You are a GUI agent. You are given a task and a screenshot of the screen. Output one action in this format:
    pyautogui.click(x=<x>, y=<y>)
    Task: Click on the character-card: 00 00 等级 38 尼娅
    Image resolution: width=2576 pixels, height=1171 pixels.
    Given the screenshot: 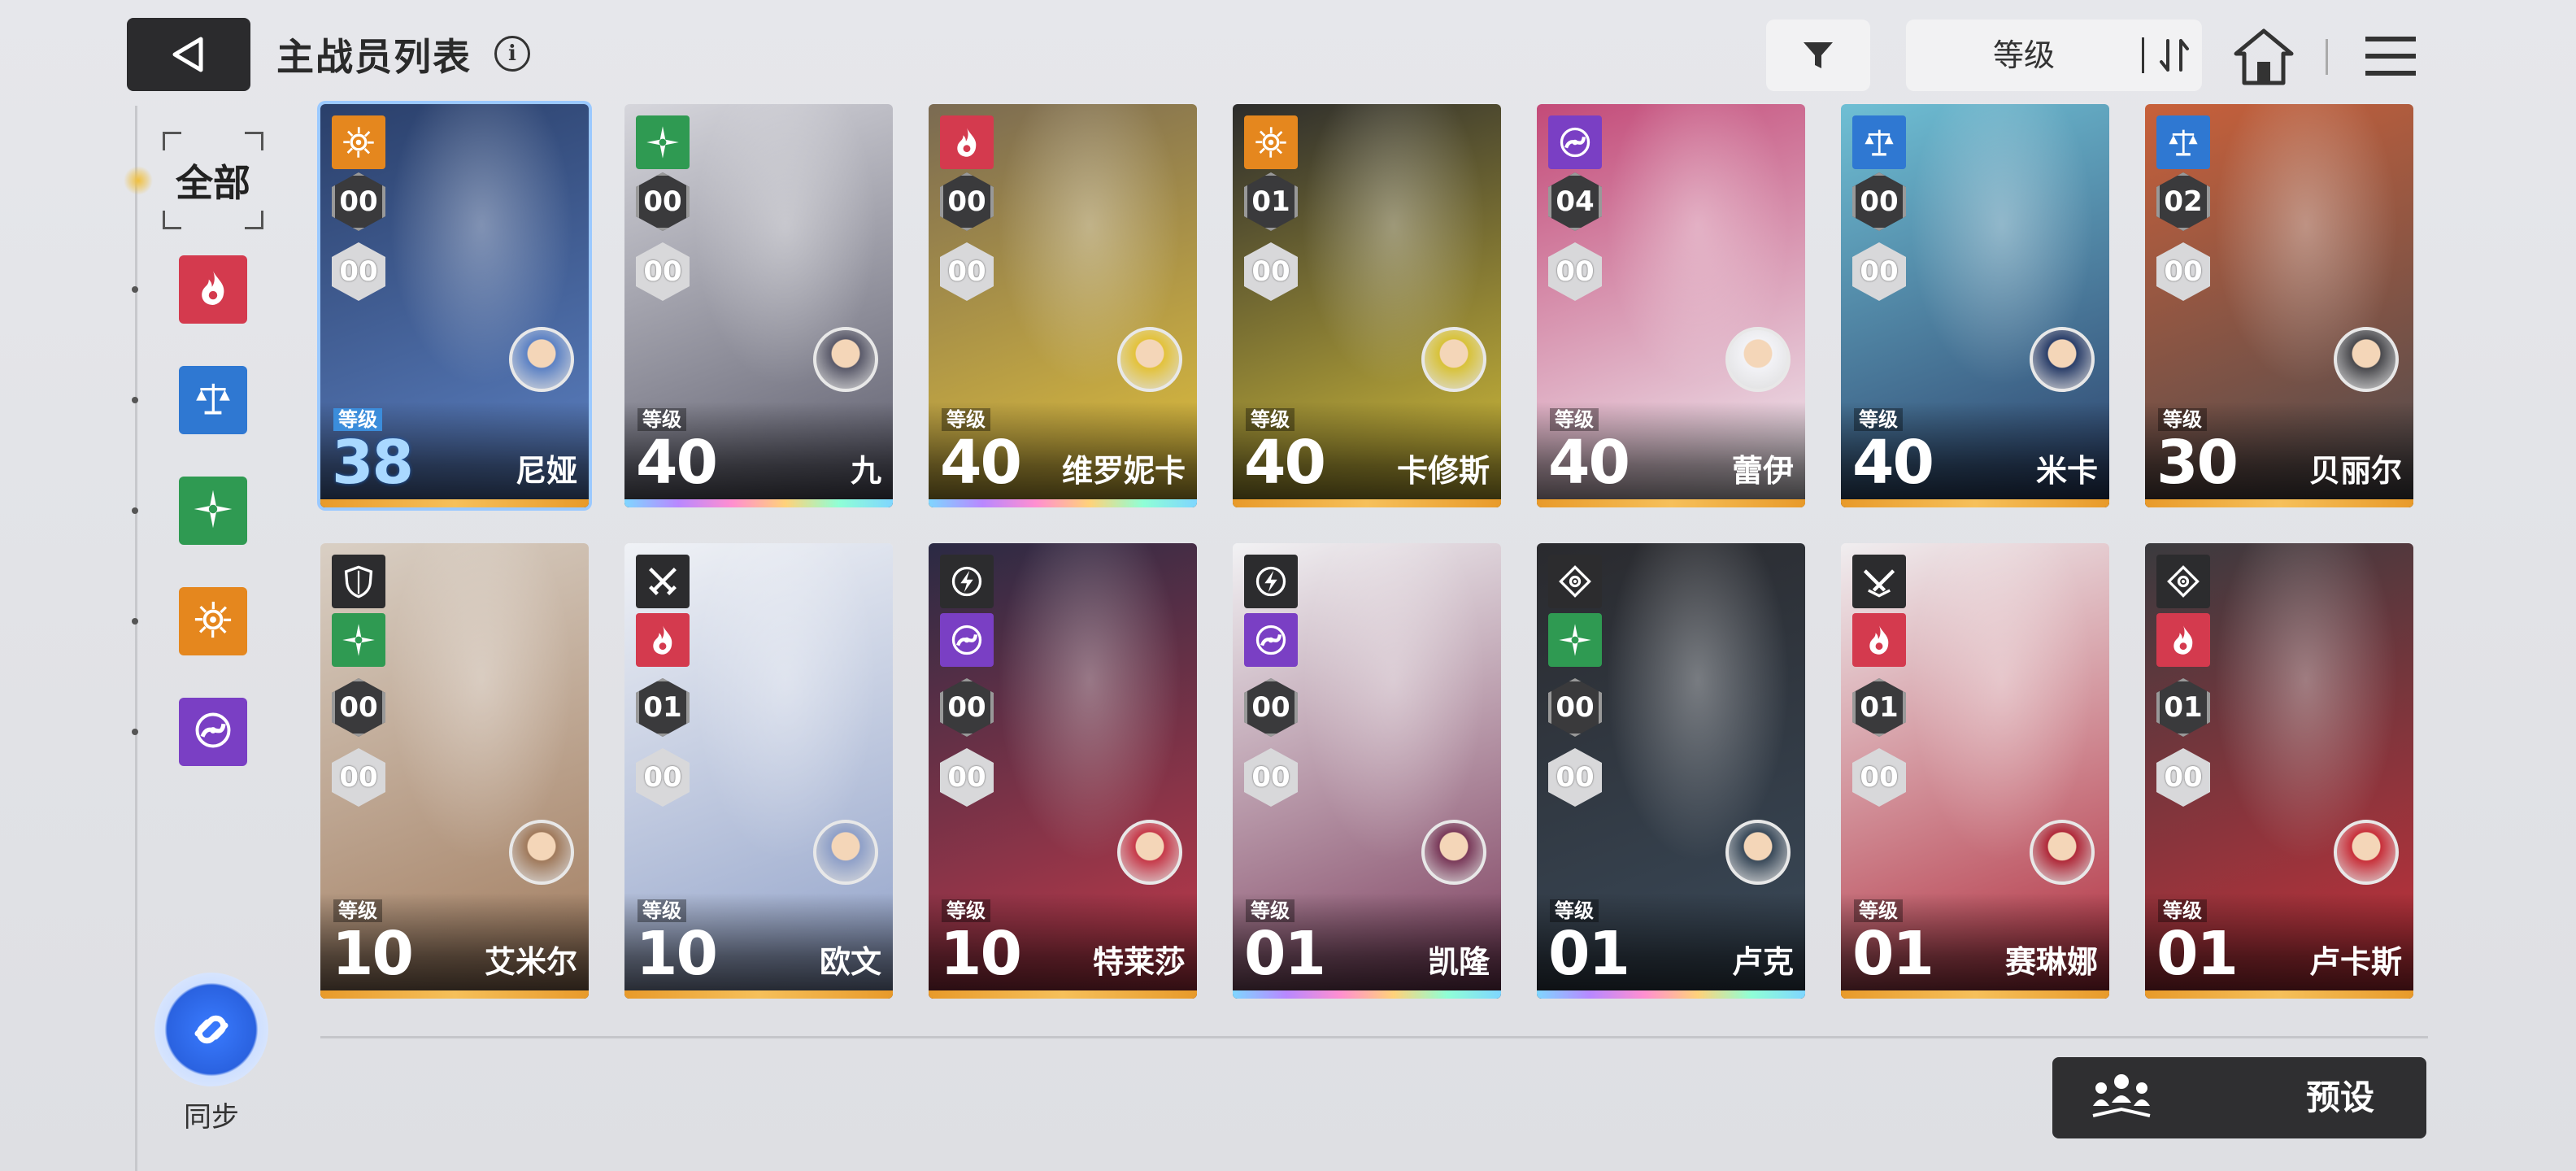 What is the action you would take?
    pyautogui.click(x=455, y=305)
    